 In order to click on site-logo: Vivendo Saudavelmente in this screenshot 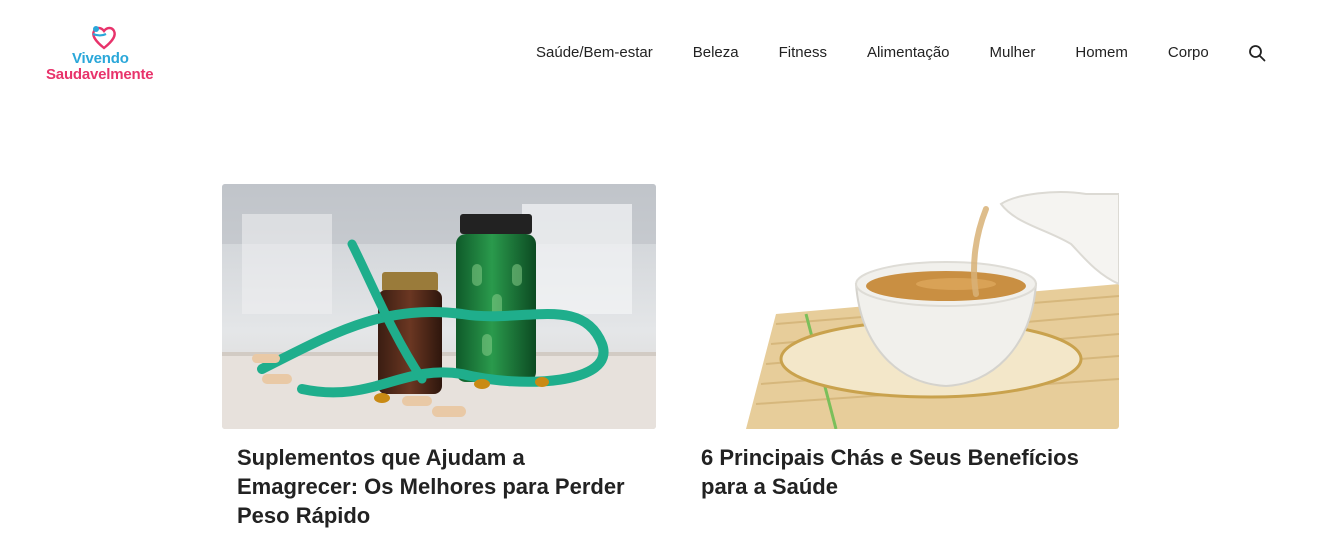, I will do `click(104, 54)`.